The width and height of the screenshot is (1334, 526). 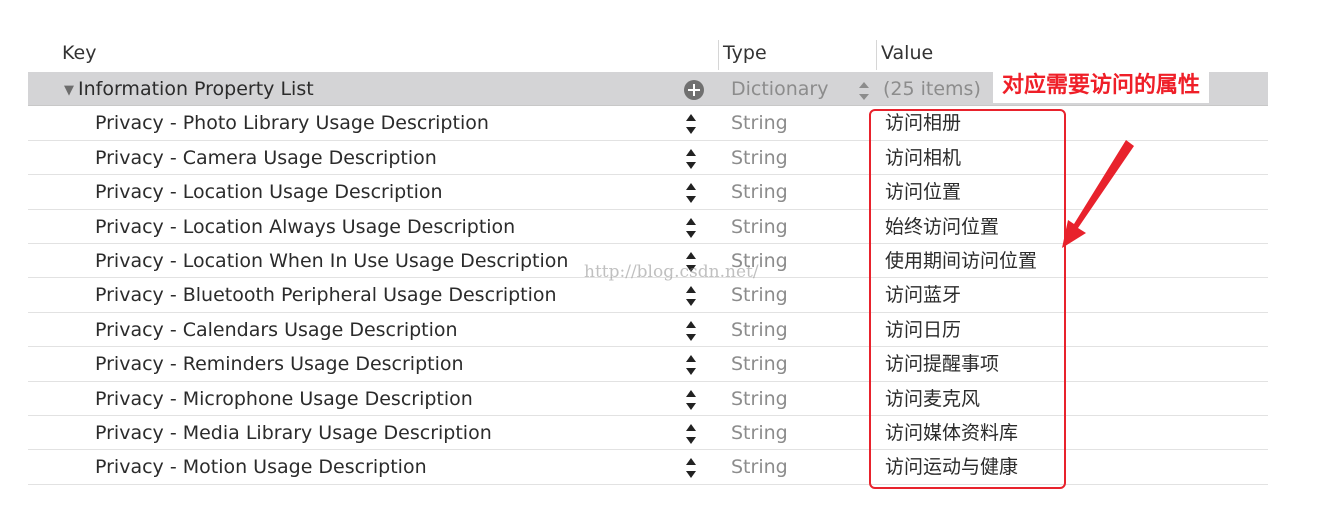 I want to click on disclosure-triangle-icon: ▼, so click(x=69, y=91).